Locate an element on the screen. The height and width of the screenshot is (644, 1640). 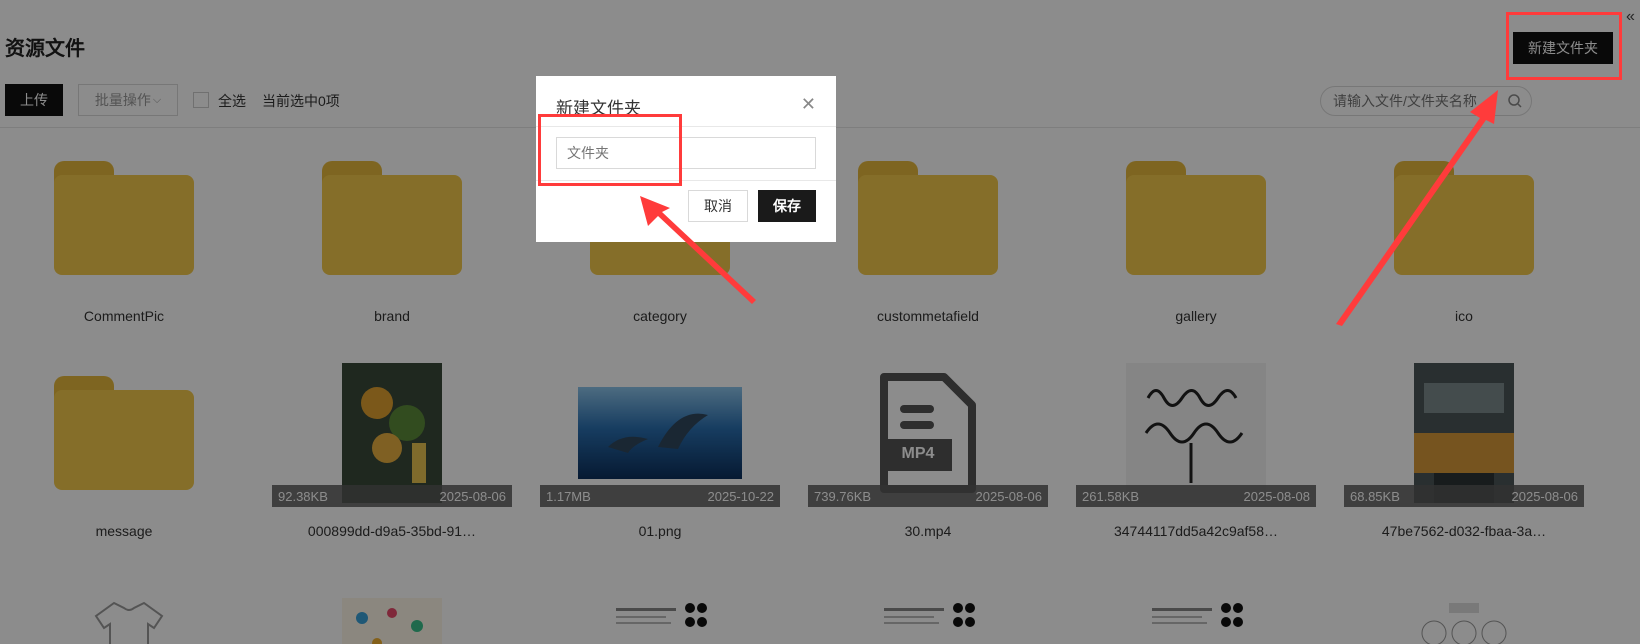
arrow-to-new-folder-button is located at coordinates (1417, 208).